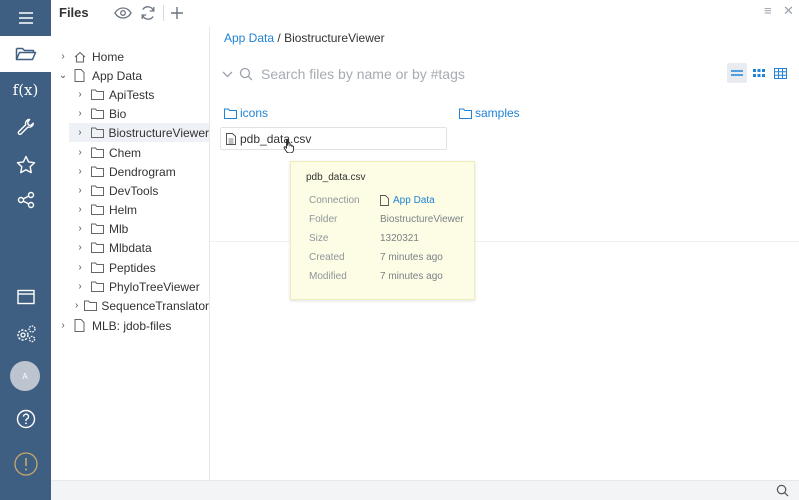 Image resolution: width=799 pixels, height=500 pixels. Describe the element at coordinates (376, 276) in the screenshot. I see `tooltip-row-modified: Modified 7 minutes ago` at that location.